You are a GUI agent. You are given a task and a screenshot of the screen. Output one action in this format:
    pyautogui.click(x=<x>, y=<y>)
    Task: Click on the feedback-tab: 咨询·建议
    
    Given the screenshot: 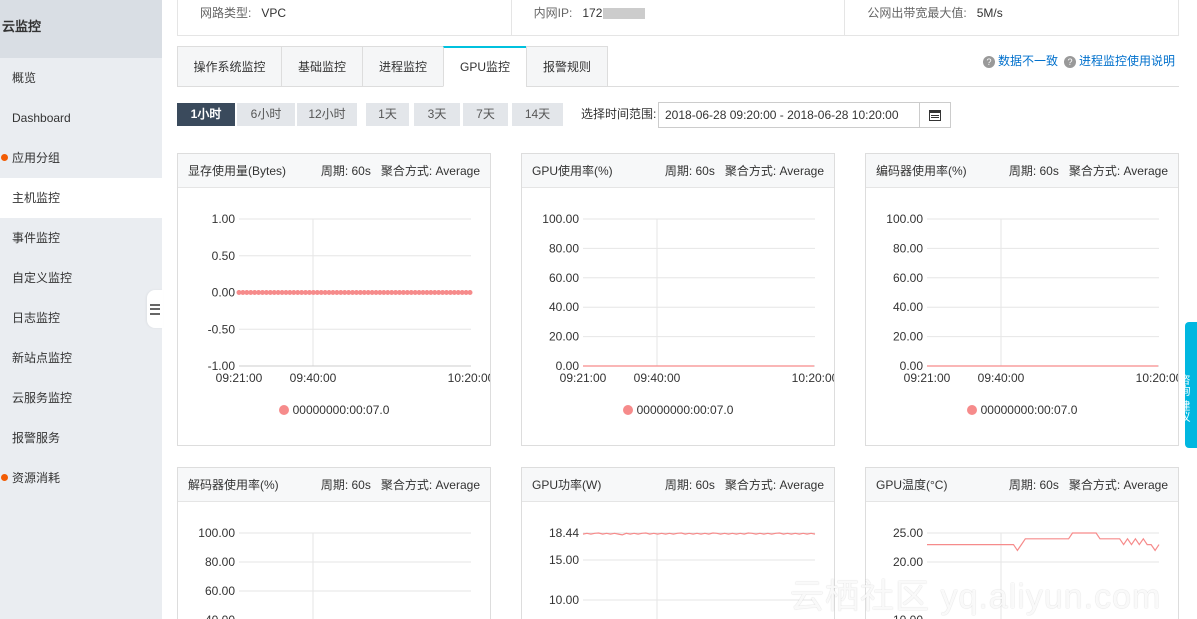 What is the action you would take?
    pyautogui.click(x=1191, y=385)
    